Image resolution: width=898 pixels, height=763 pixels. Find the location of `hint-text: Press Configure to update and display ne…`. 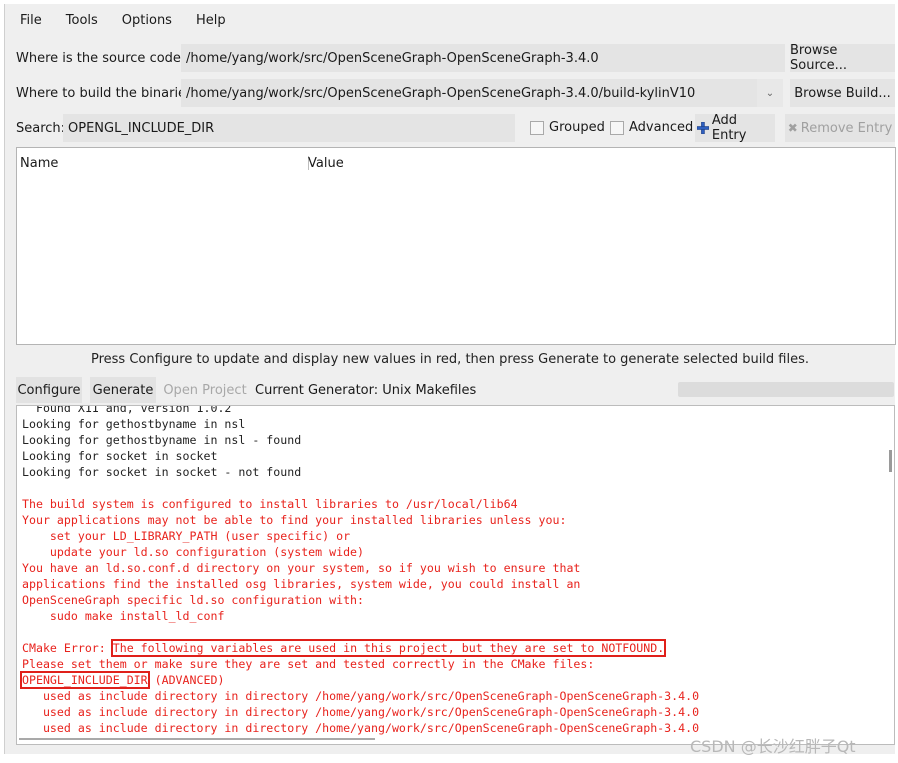

hint-text: Press Configure to update and display ne… is located at coordinates (450, 359).